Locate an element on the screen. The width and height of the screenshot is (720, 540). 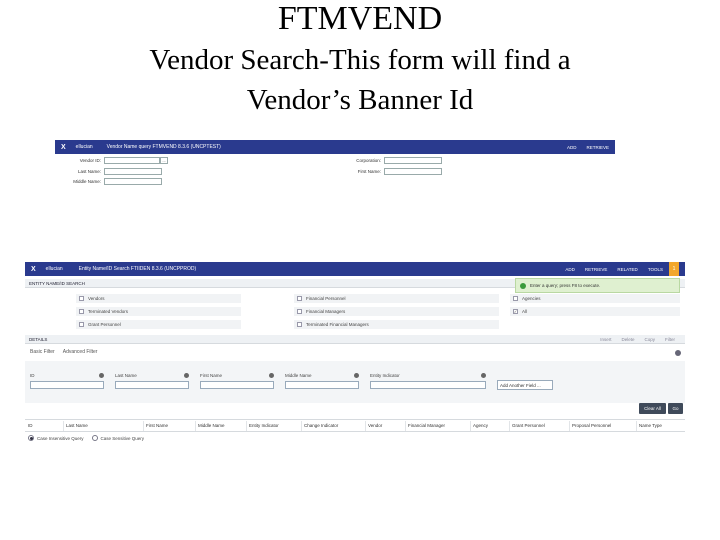
checkbox-terminated-financial-managers: Terminated Financial Managers is located at coordinates (396, 324).